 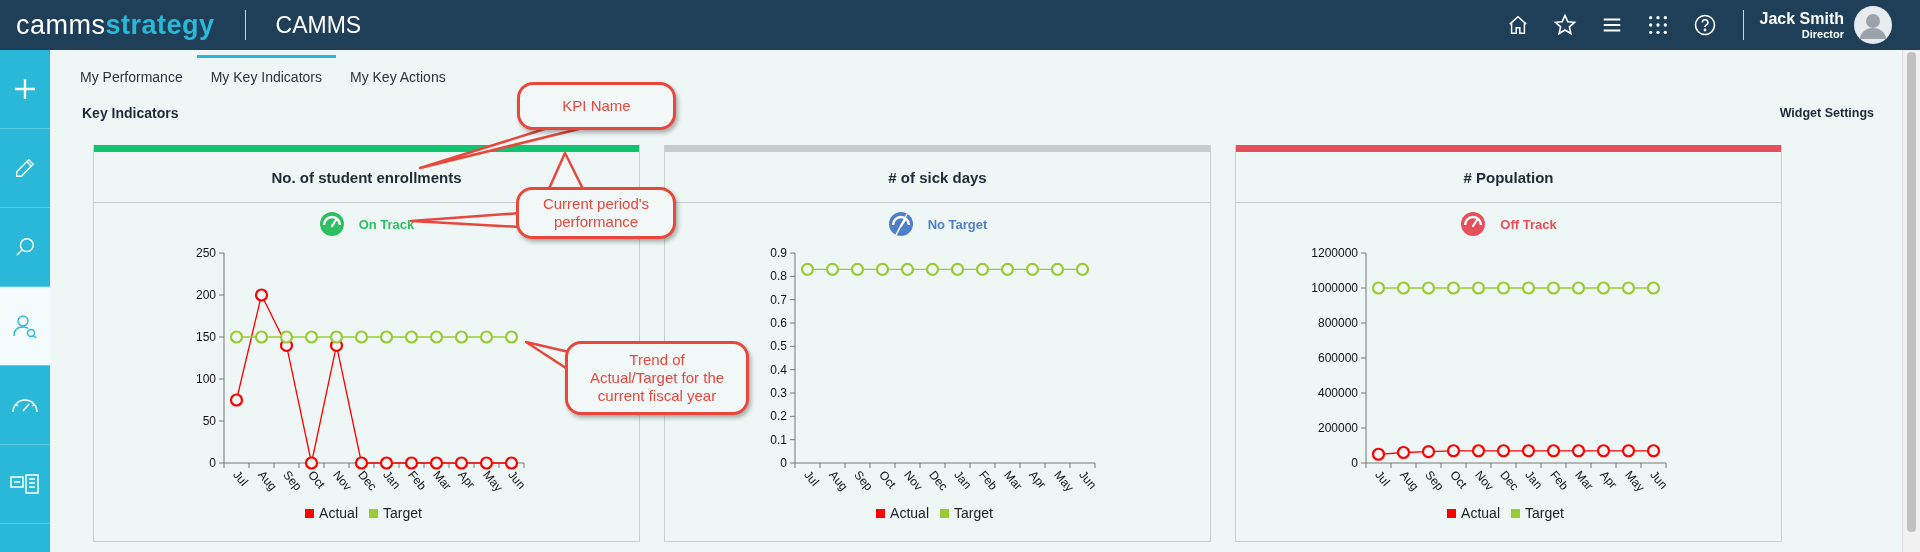 I want to click on axis-label: 200, so click(x=205, y=295).